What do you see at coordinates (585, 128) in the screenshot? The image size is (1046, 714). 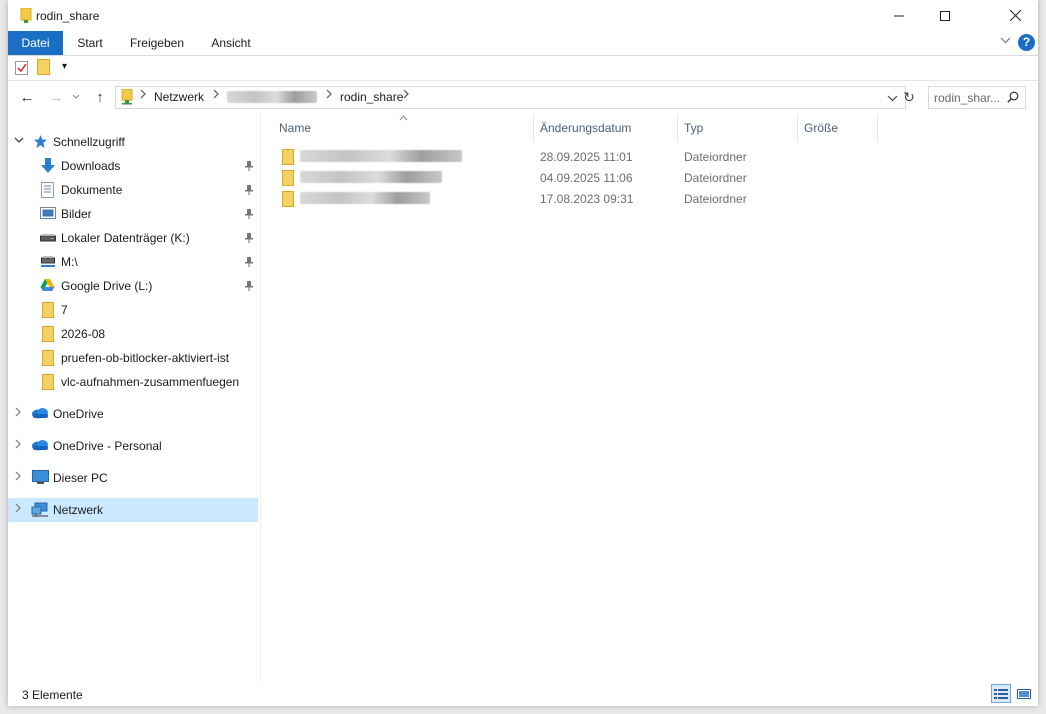 I see `column-header-date: Änderungsdatum` at bounding box center [585, 128].